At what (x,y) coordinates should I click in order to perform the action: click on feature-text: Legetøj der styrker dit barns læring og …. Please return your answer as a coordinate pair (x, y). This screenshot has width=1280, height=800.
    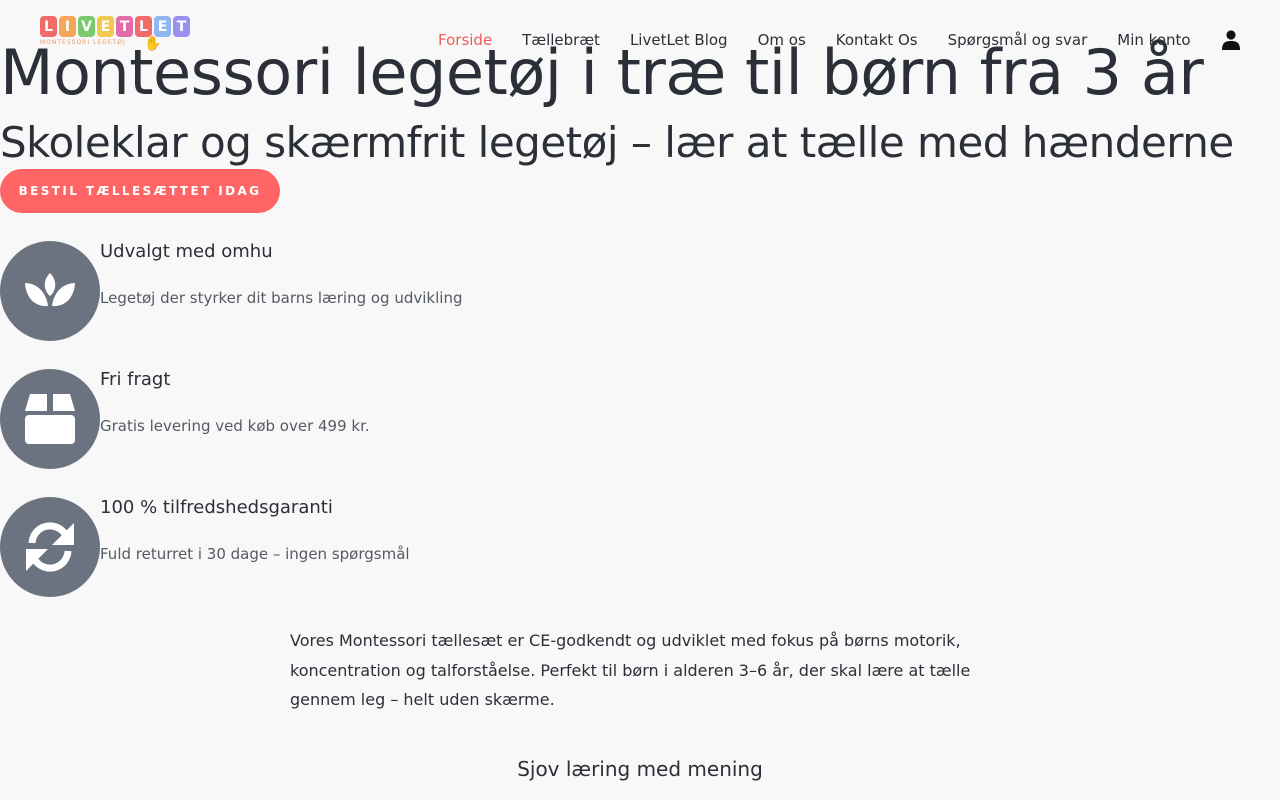
    Looking at the image, I should click on (281, 298).